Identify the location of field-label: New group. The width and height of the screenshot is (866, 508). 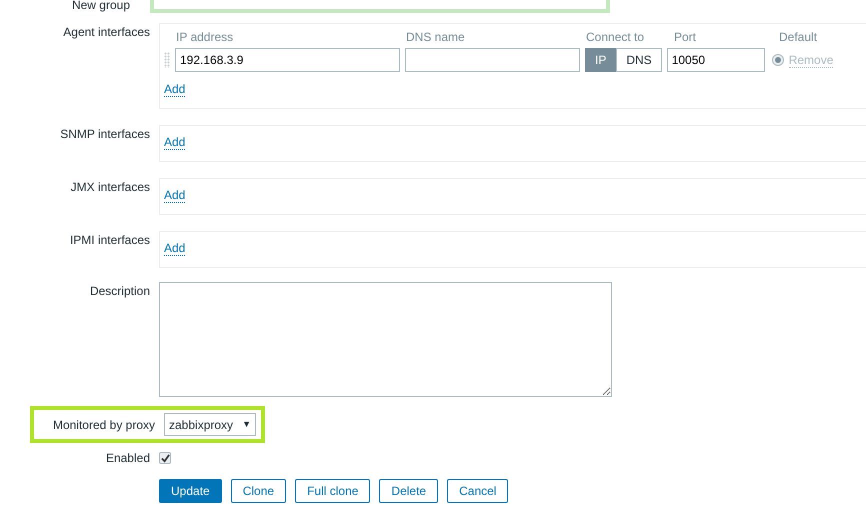
(101, 6).